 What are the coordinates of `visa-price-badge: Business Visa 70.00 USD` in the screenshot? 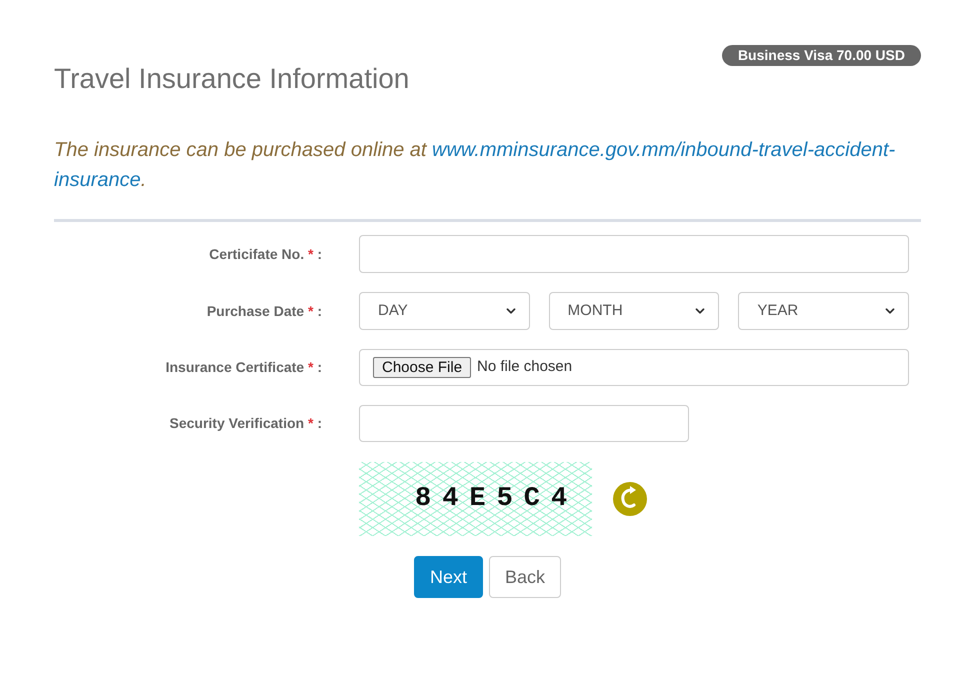 It's located at (821, 55).